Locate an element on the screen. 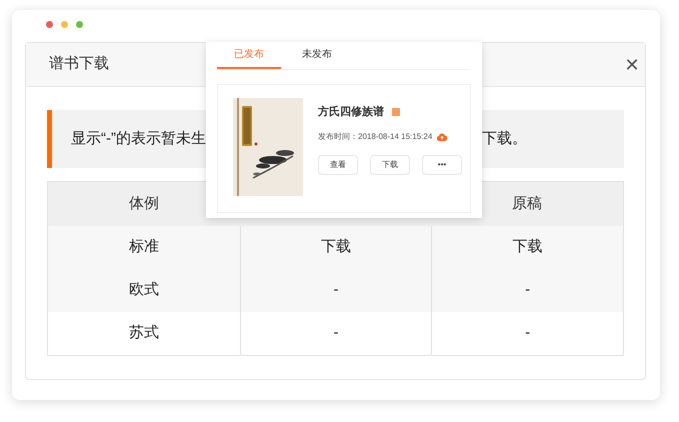 The height and width of the screenshot is (422, 679). action-button: ••• is located at coordinates (442, 164).